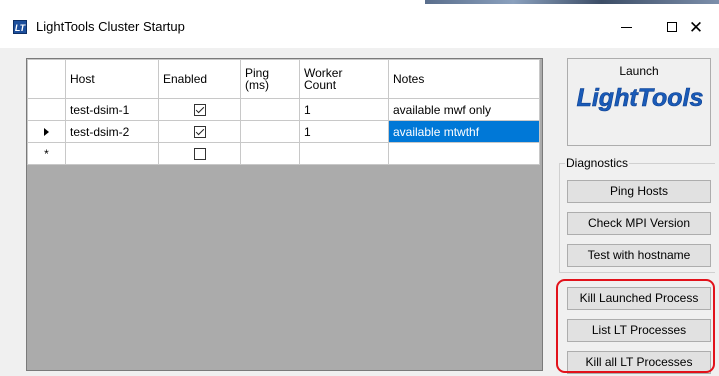 This screenshot has width=719, height=376. What do you see at coordinates (112, 153) in the screenshot?
I see `host-cell` at bounding box center [112, 153].